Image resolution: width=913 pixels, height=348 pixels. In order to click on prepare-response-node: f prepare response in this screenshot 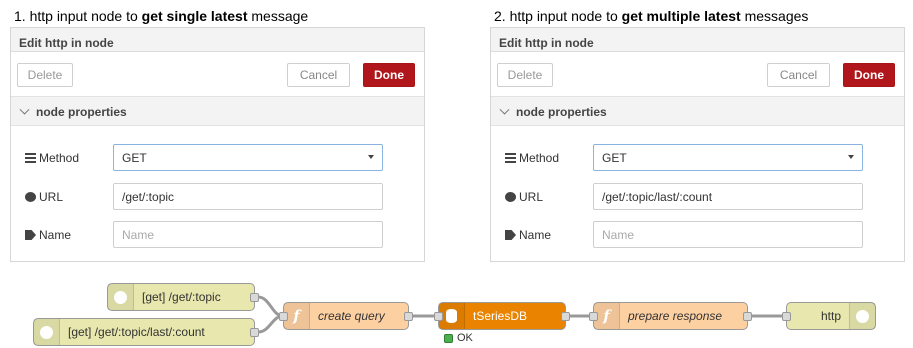, I will do `click(670, 316)`.